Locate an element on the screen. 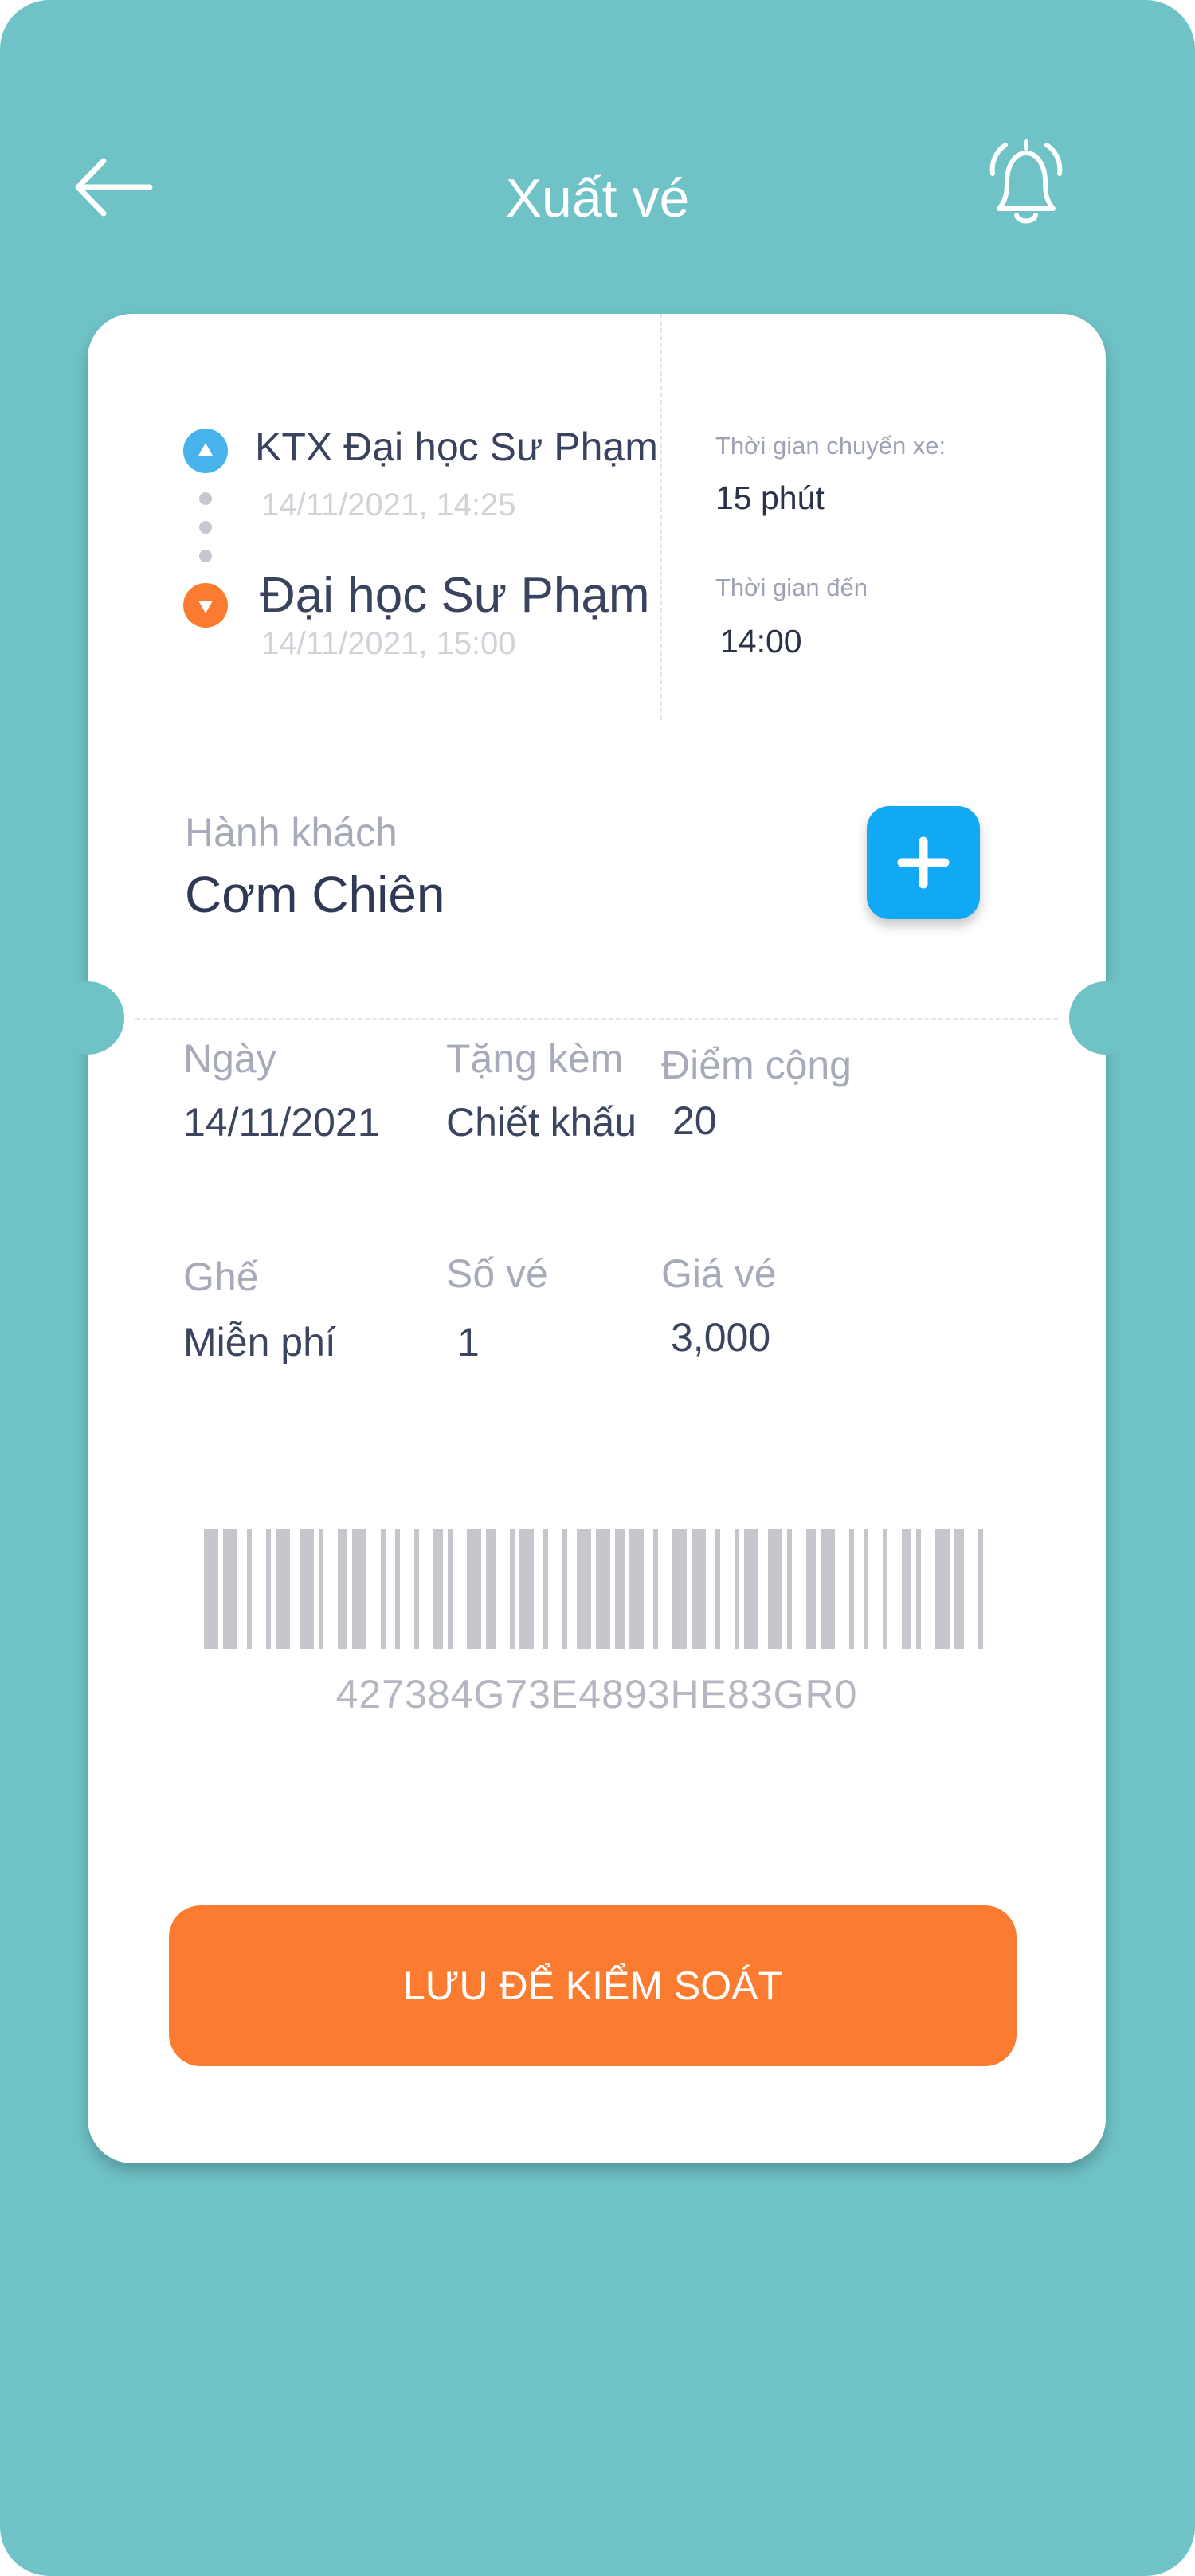 The height and width of the screenshot is (2576, 1195). save-button: LƯU ĐỂ KIỂM SOÁT is located at coordinates (593, 1985).